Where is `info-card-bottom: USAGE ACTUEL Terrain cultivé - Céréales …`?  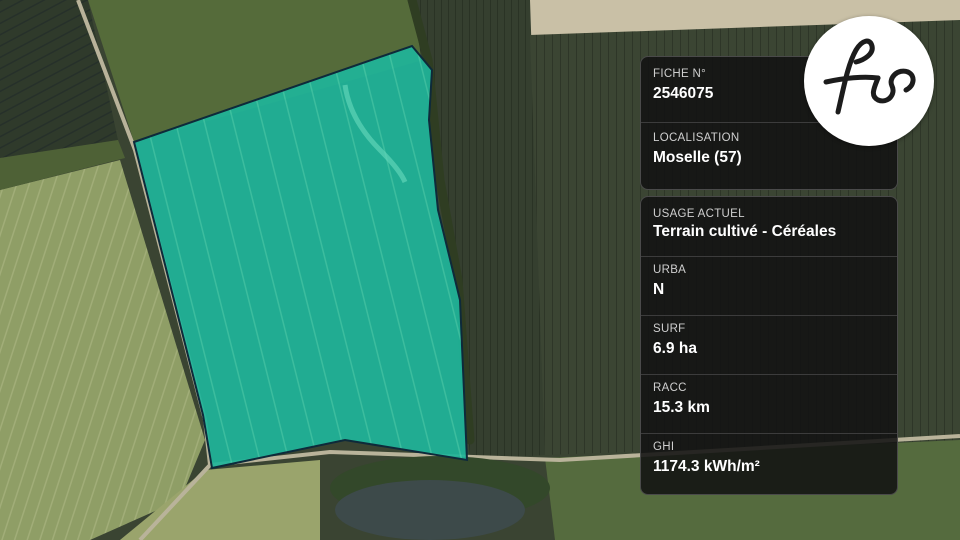
info-card-bottom: USAGE ACTUEL Terrain cultivé - Céréales … is located at coordinates (769, 345).